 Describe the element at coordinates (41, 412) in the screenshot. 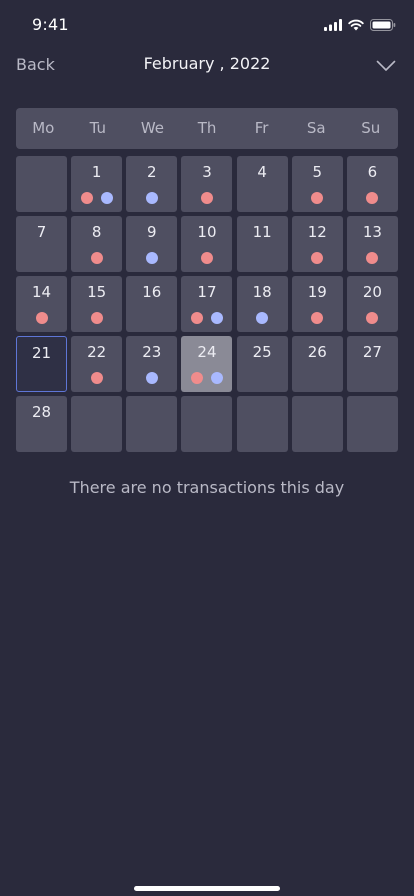

I see `day-number: 28` at that location.